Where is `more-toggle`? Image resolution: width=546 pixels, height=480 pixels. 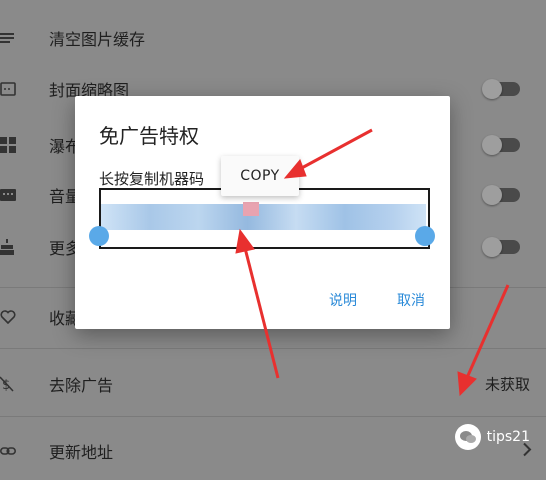
more-toggle is located at coordinates (501, 247).